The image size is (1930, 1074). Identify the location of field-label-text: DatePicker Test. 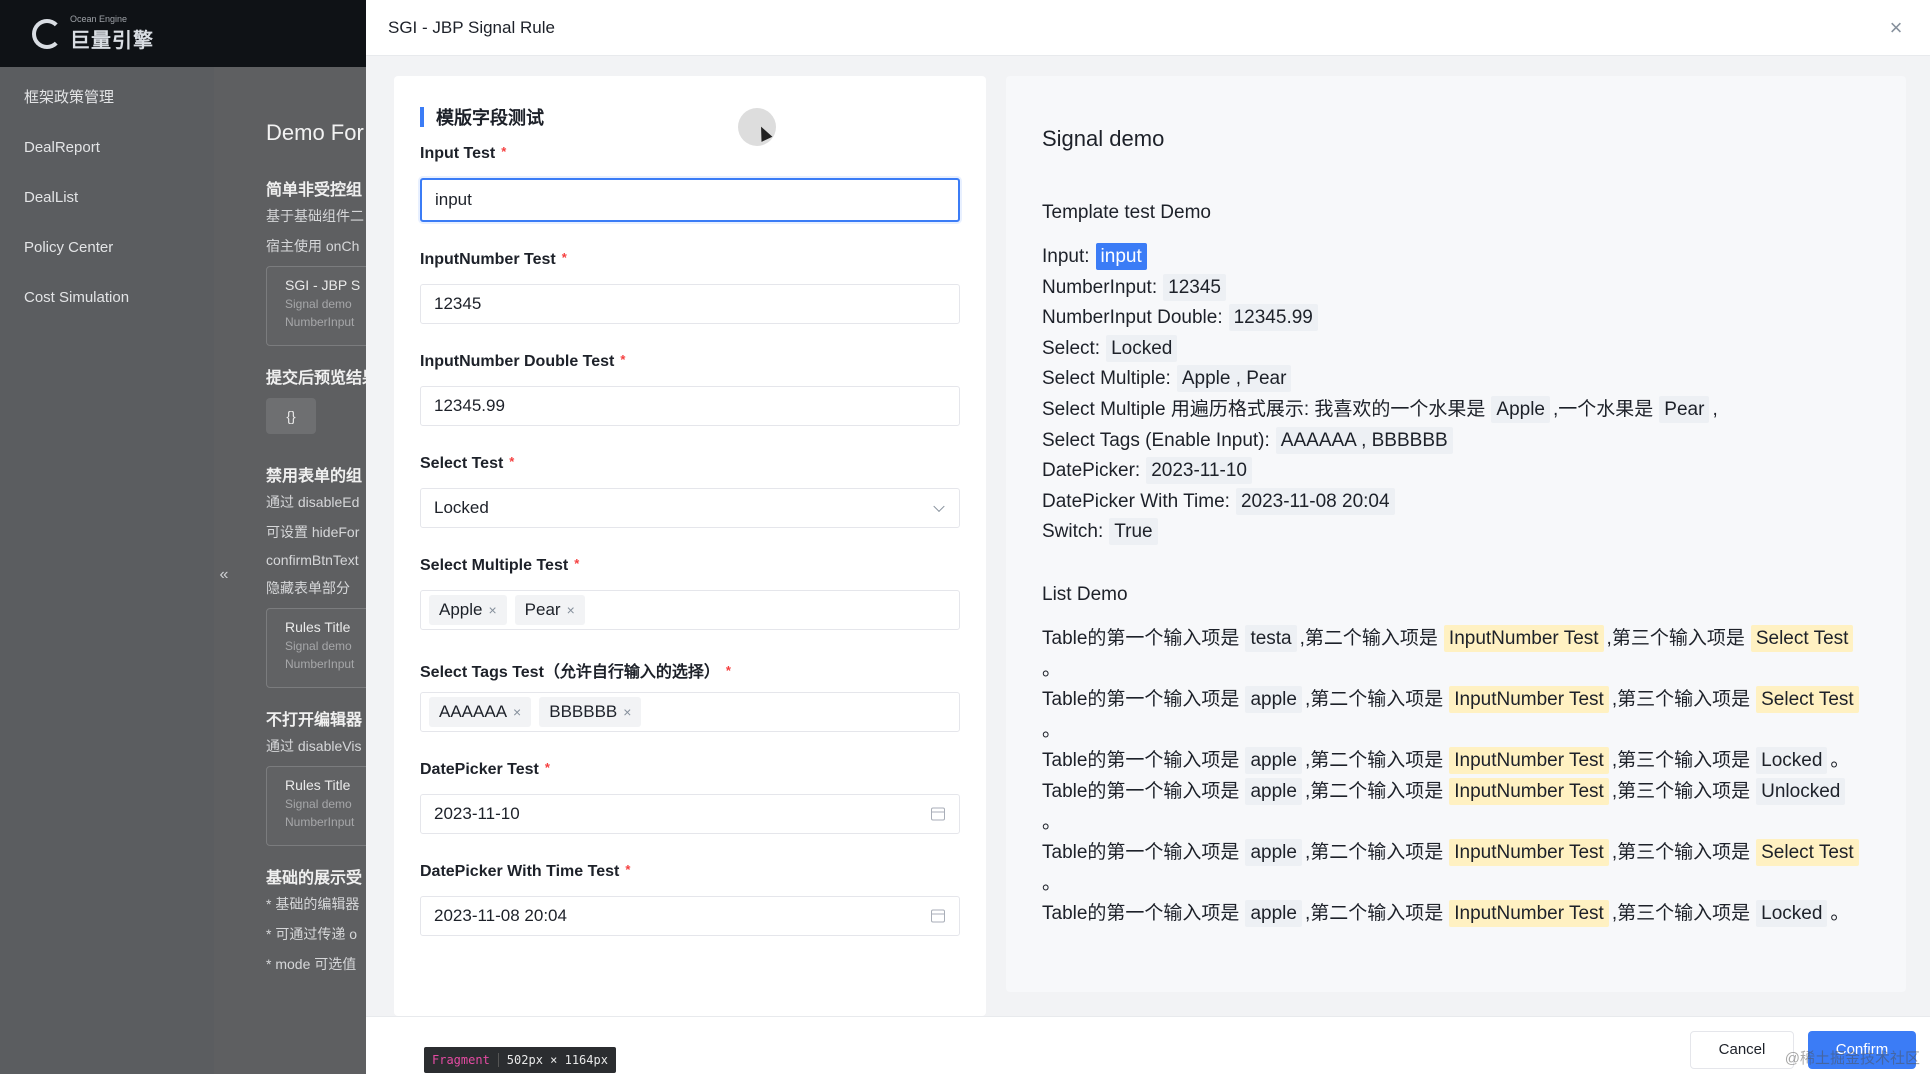
(479, 769).